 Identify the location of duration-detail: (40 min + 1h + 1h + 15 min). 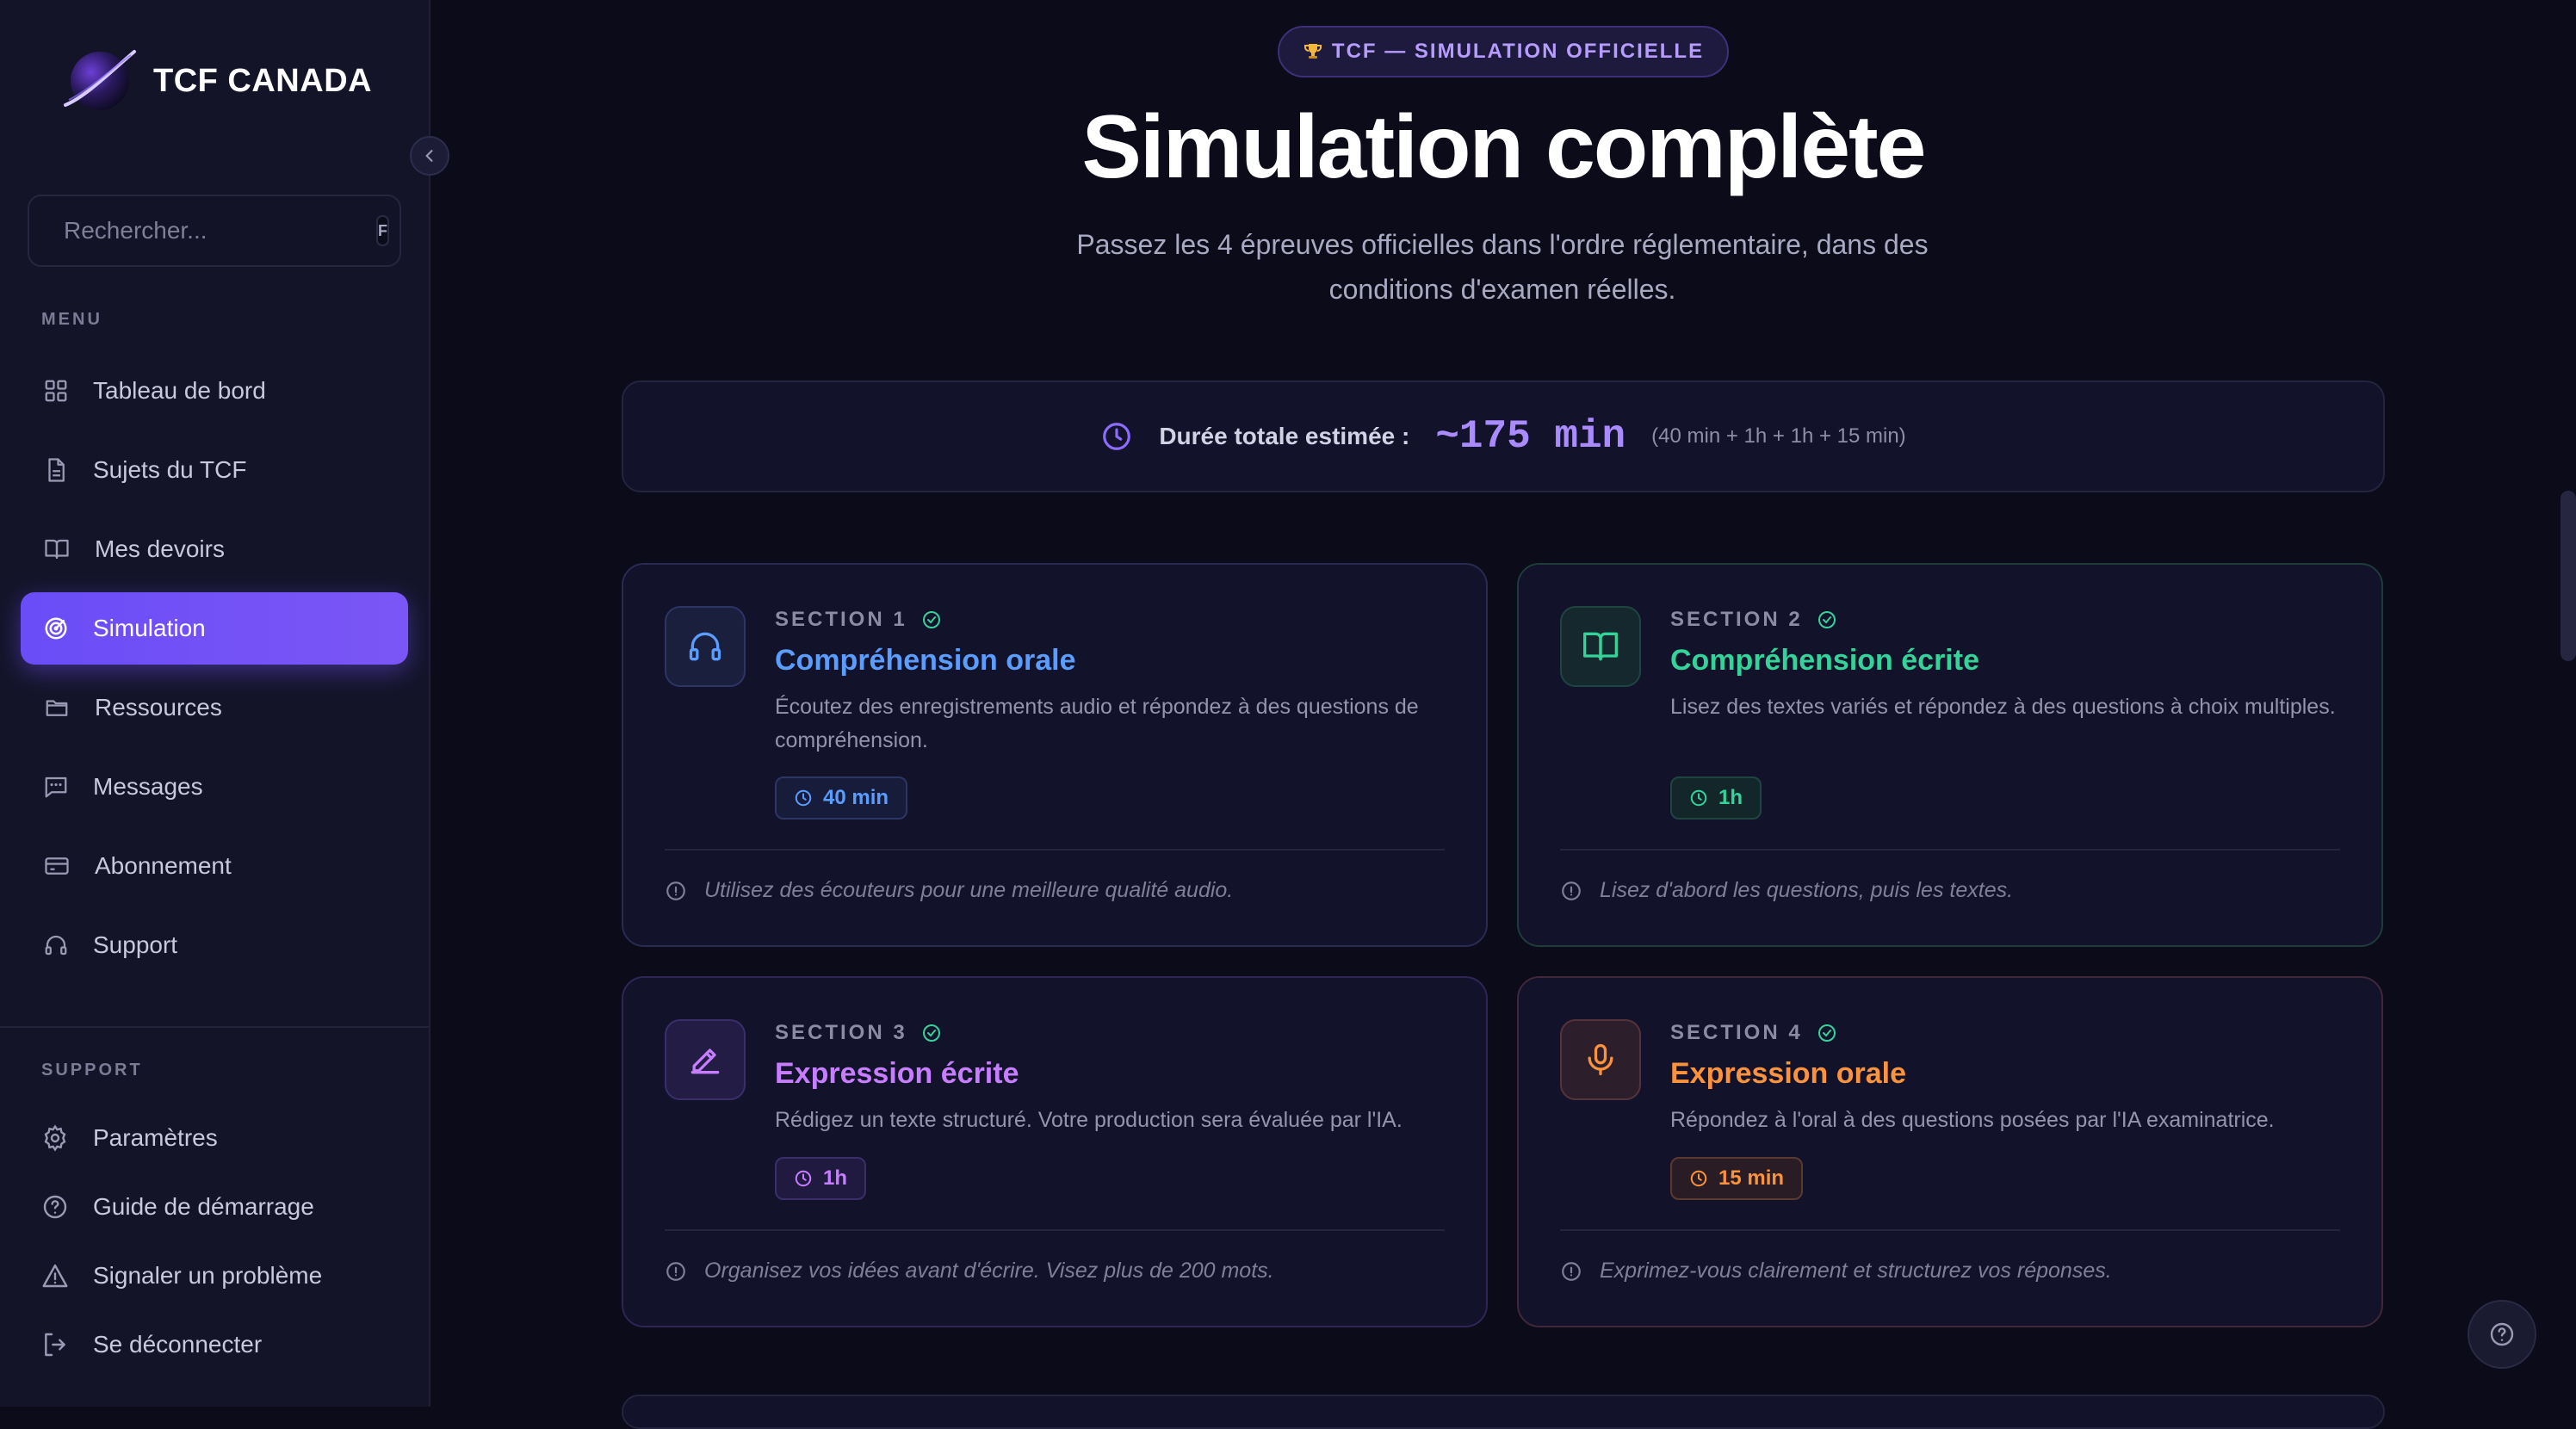
(1778, 436).